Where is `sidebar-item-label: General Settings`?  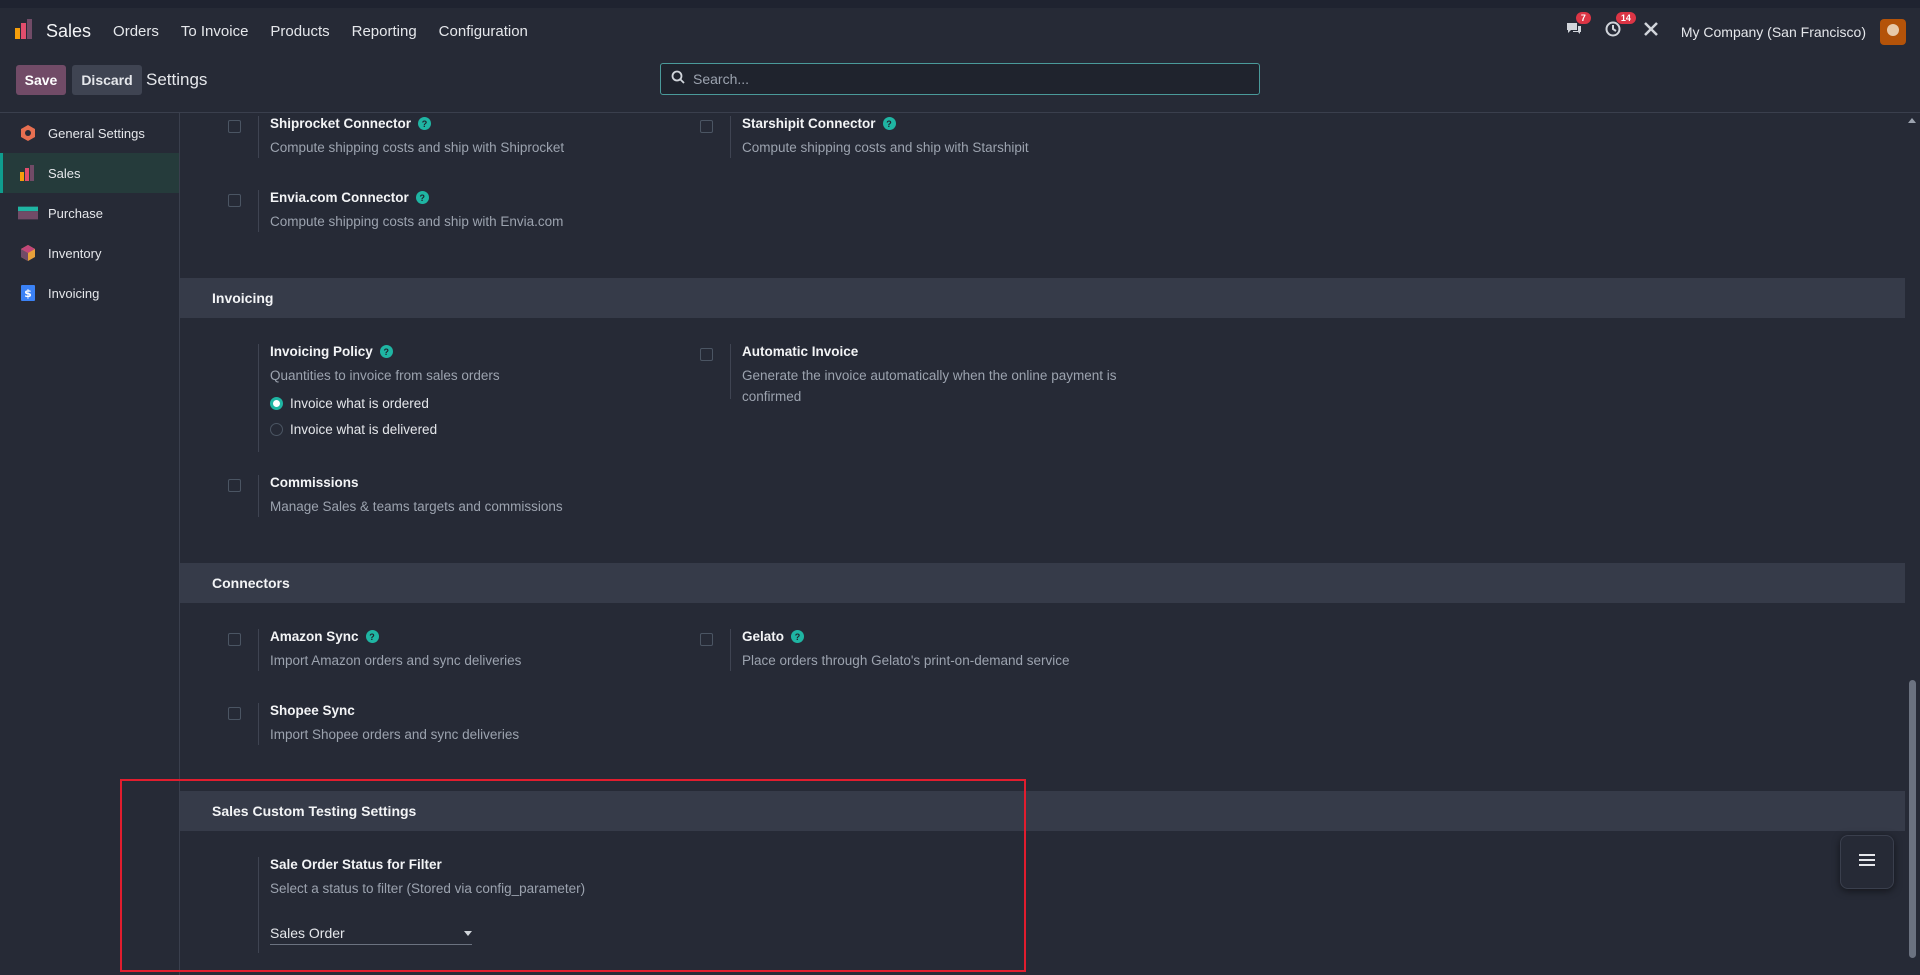 sidebar-item-label: General Settings is located at coordinates (96, 133).